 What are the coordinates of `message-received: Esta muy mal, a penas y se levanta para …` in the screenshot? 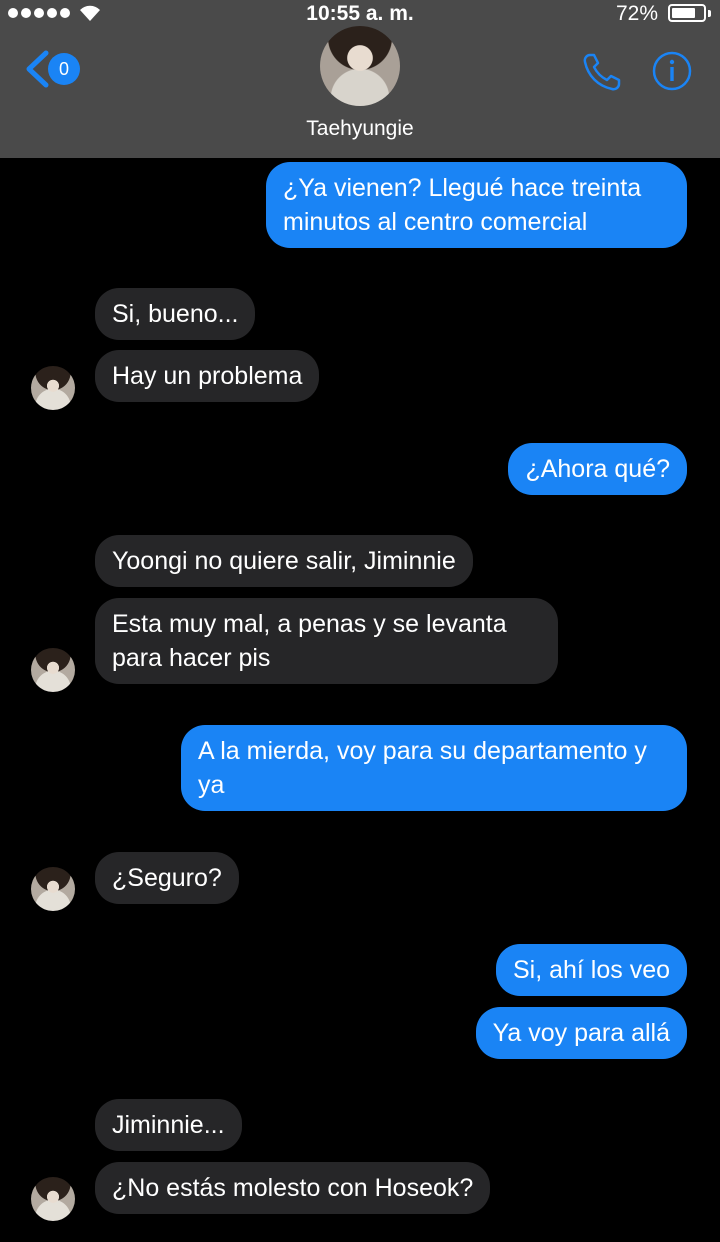 It's located at (326, 641).